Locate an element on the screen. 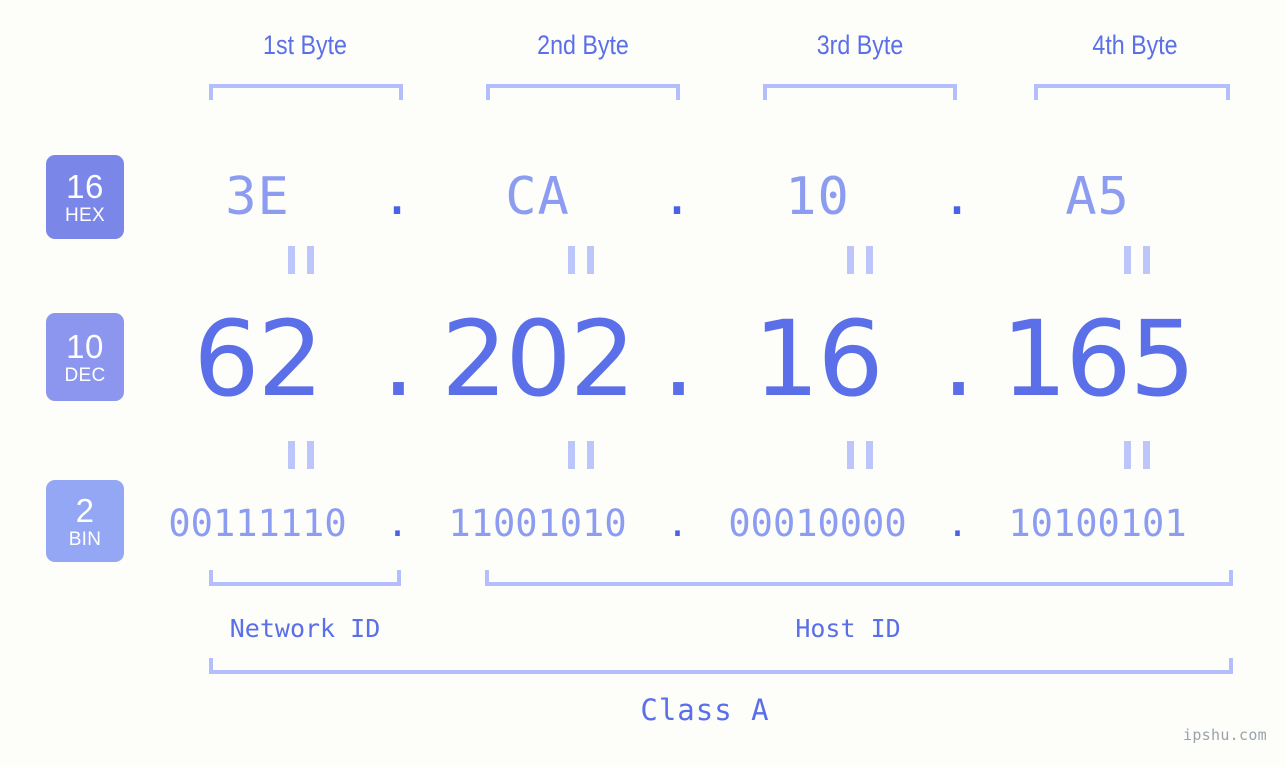 The height and width of the screenshot is (767, 1285). byte-header-2: 2nd Byte is located at coordinates (583, 45).